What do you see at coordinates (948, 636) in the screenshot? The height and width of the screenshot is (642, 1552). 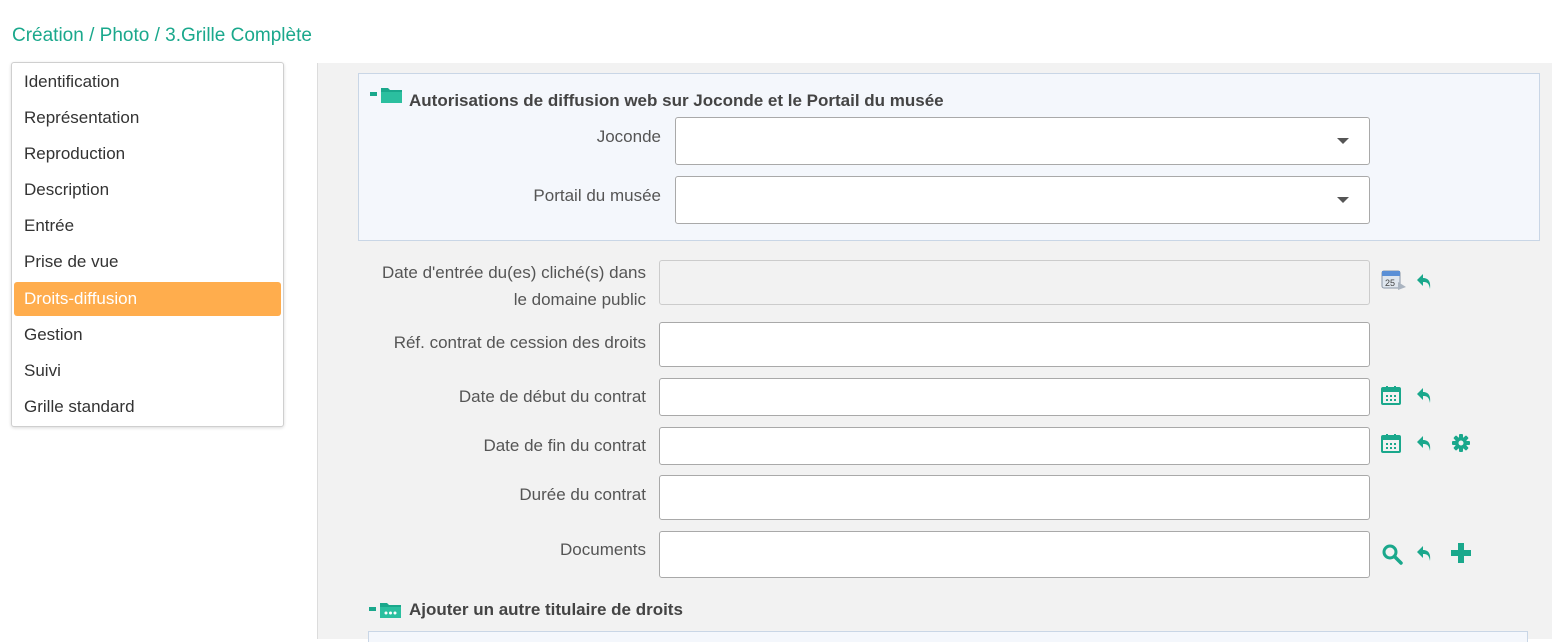 I see `section-titulaire-box` at bounding box center [948, 636].